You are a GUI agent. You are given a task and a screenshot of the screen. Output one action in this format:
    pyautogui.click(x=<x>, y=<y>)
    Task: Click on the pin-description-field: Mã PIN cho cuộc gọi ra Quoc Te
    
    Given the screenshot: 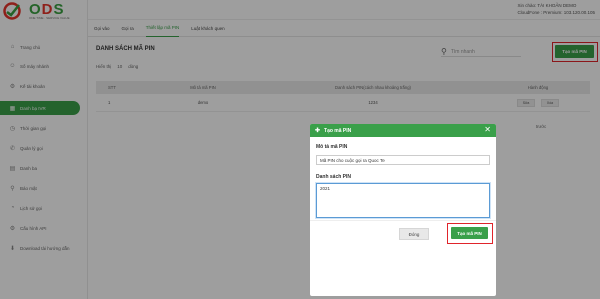 What is the action you would take?
    pyautogui.click(x=403, y=160)
    